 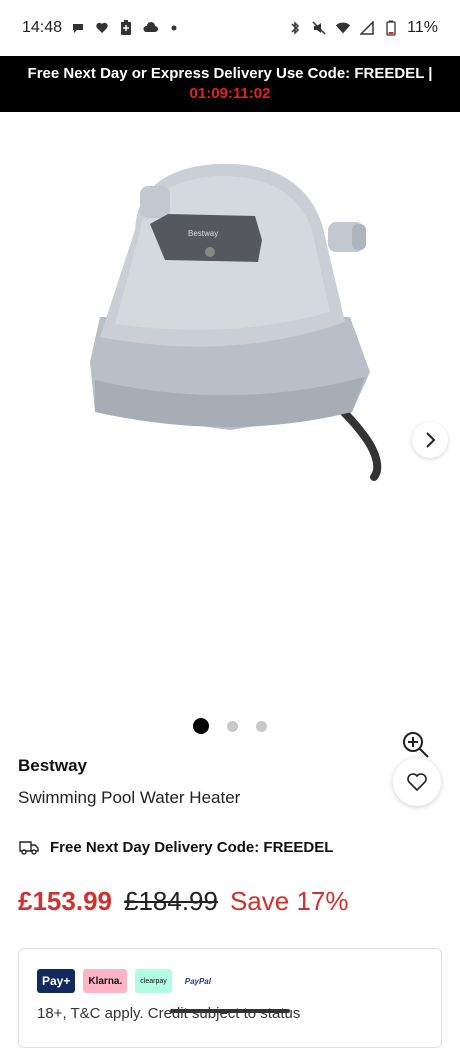 I want to click on pay-plus-logo: Pay+, so click(x=56, y=981).